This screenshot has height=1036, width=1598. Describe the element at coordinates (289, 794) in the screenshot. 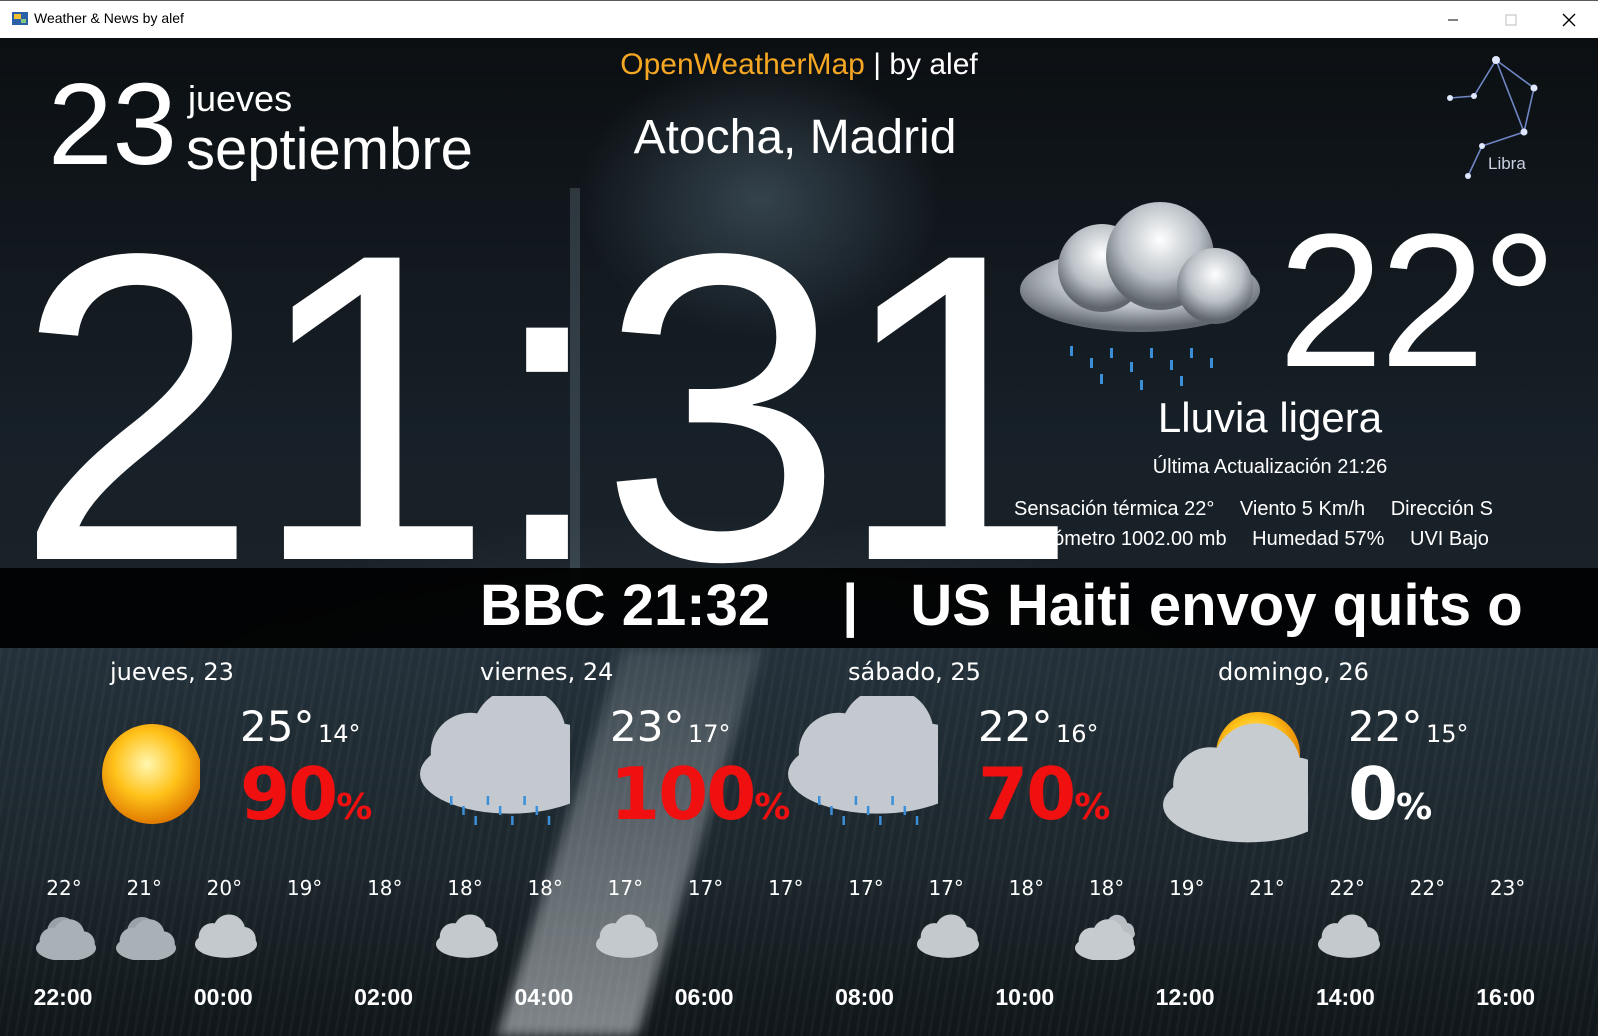

I see `precip-value: 90` at that location.